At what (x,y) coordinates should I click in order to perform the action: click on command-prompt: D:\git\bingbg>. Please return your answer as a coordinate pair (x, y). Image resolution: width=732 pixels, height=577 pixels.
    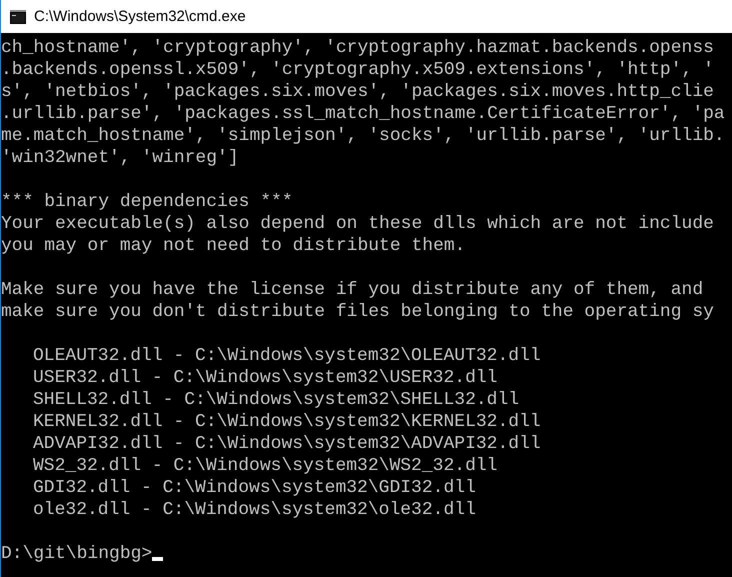
    Looking at the image, I should click on (76, 554).